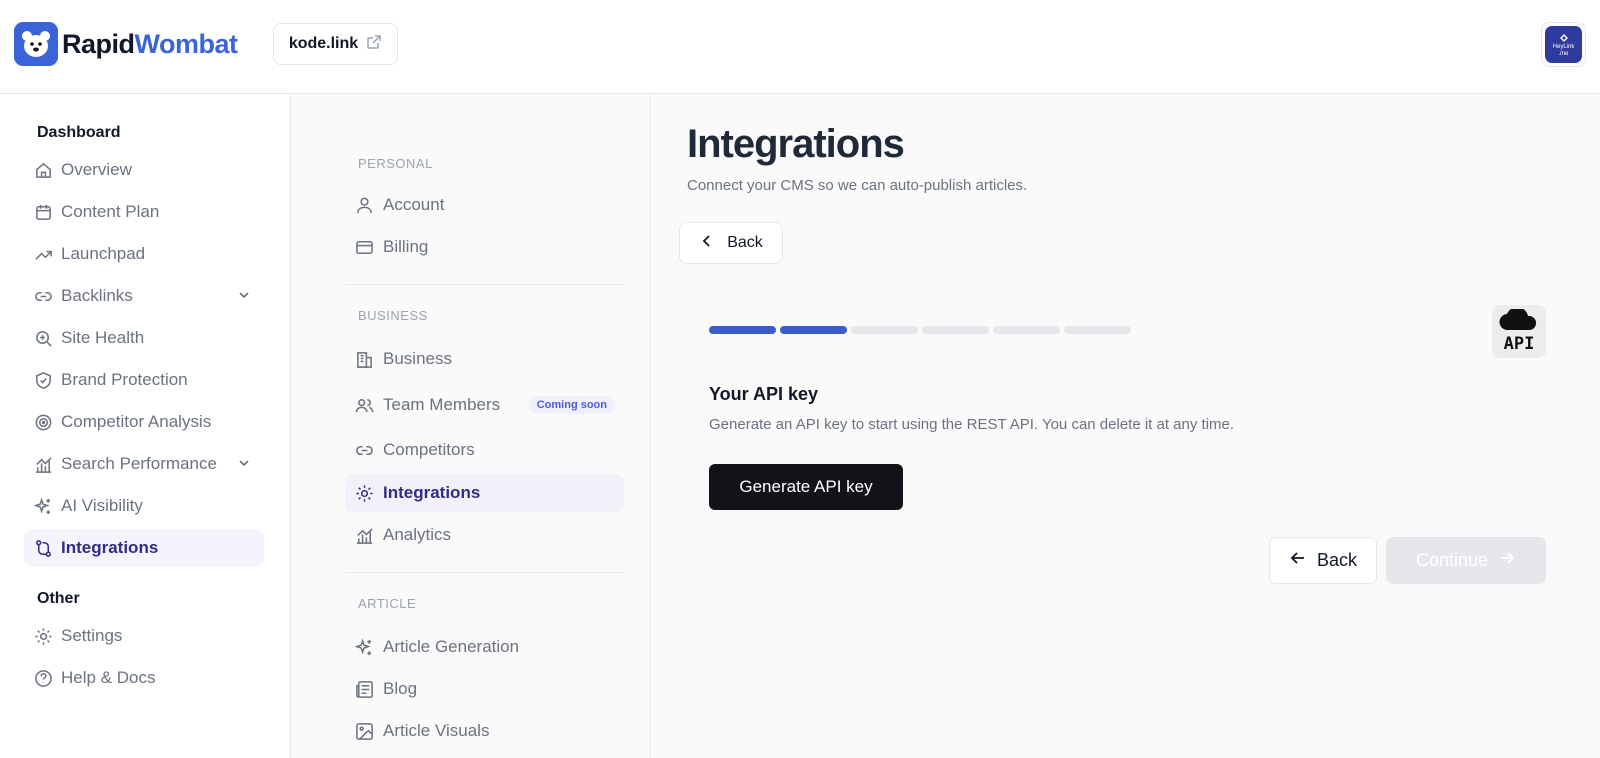 This screenshot has height=758, width=1600. Describe the element at coordinates (374, 44) in the screenshot. I see `external-link-icon` at that location.